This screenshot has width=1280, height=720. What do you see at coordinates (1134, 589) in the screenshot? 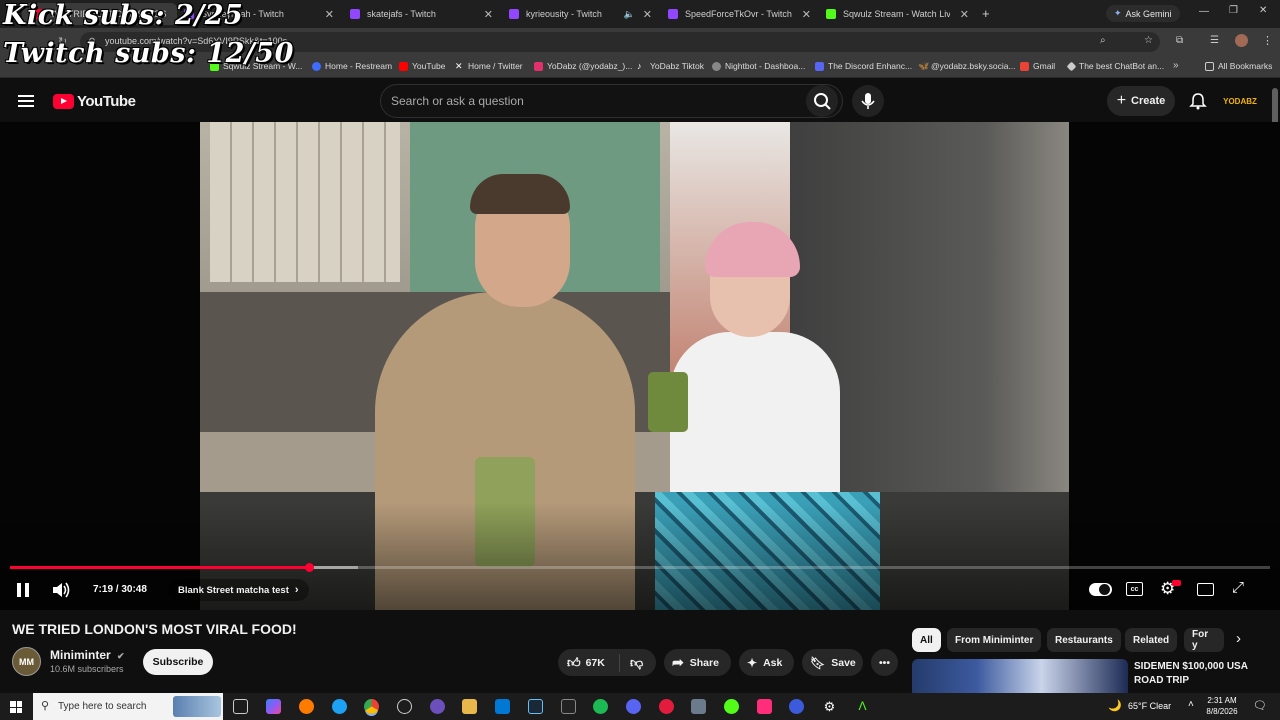
I see `captions-button: cc` at bounding box center [1134, 589].